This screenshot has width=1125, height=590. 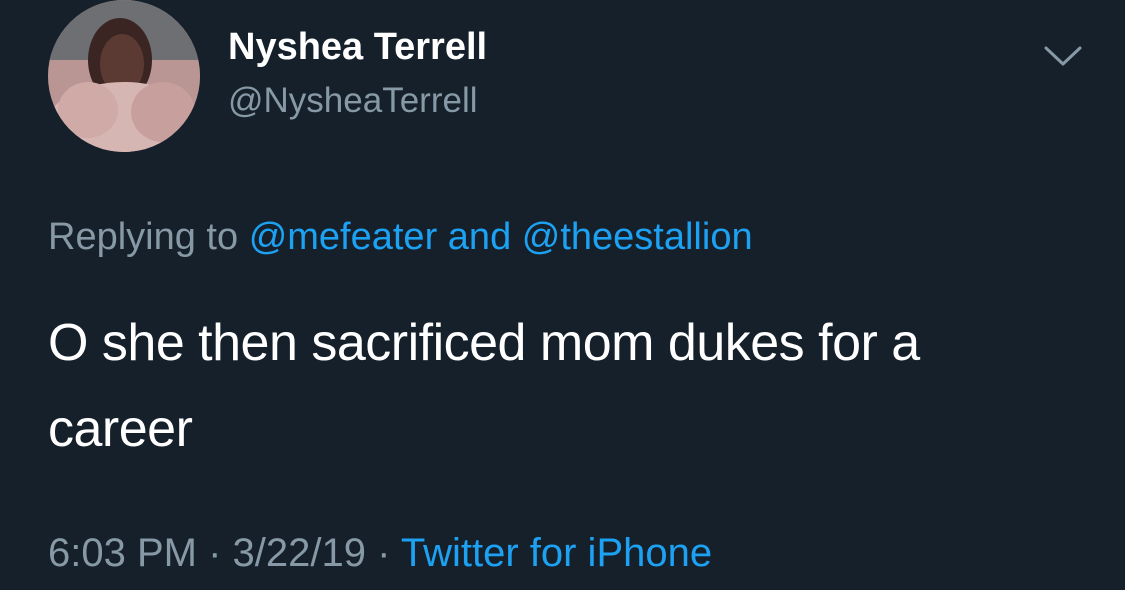 I want to click on tweet-date: 3/22/19, so click(x=299, y=553).